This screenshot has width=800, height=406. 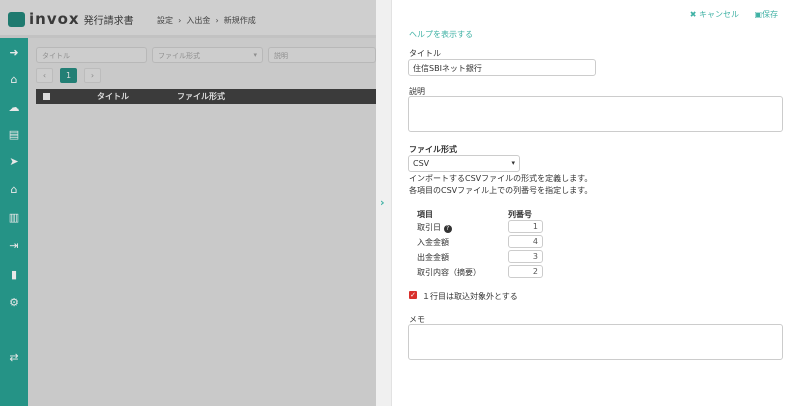 I want to click on home-icon: ⌂, so click(x=14, y=80).